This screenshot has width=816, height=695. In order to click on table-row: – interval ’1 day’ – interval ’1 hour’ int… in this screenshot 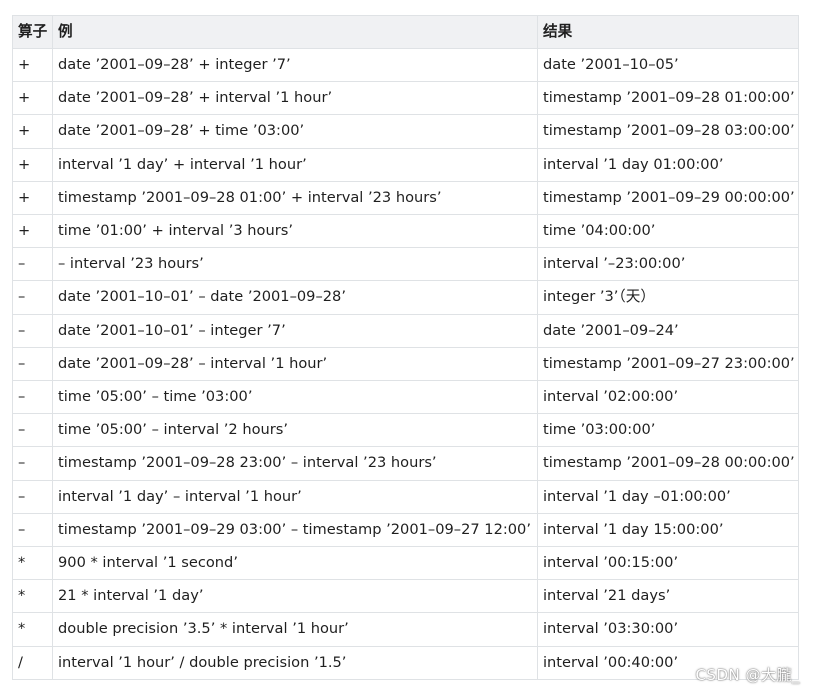, I will do `click(405, 496)`.